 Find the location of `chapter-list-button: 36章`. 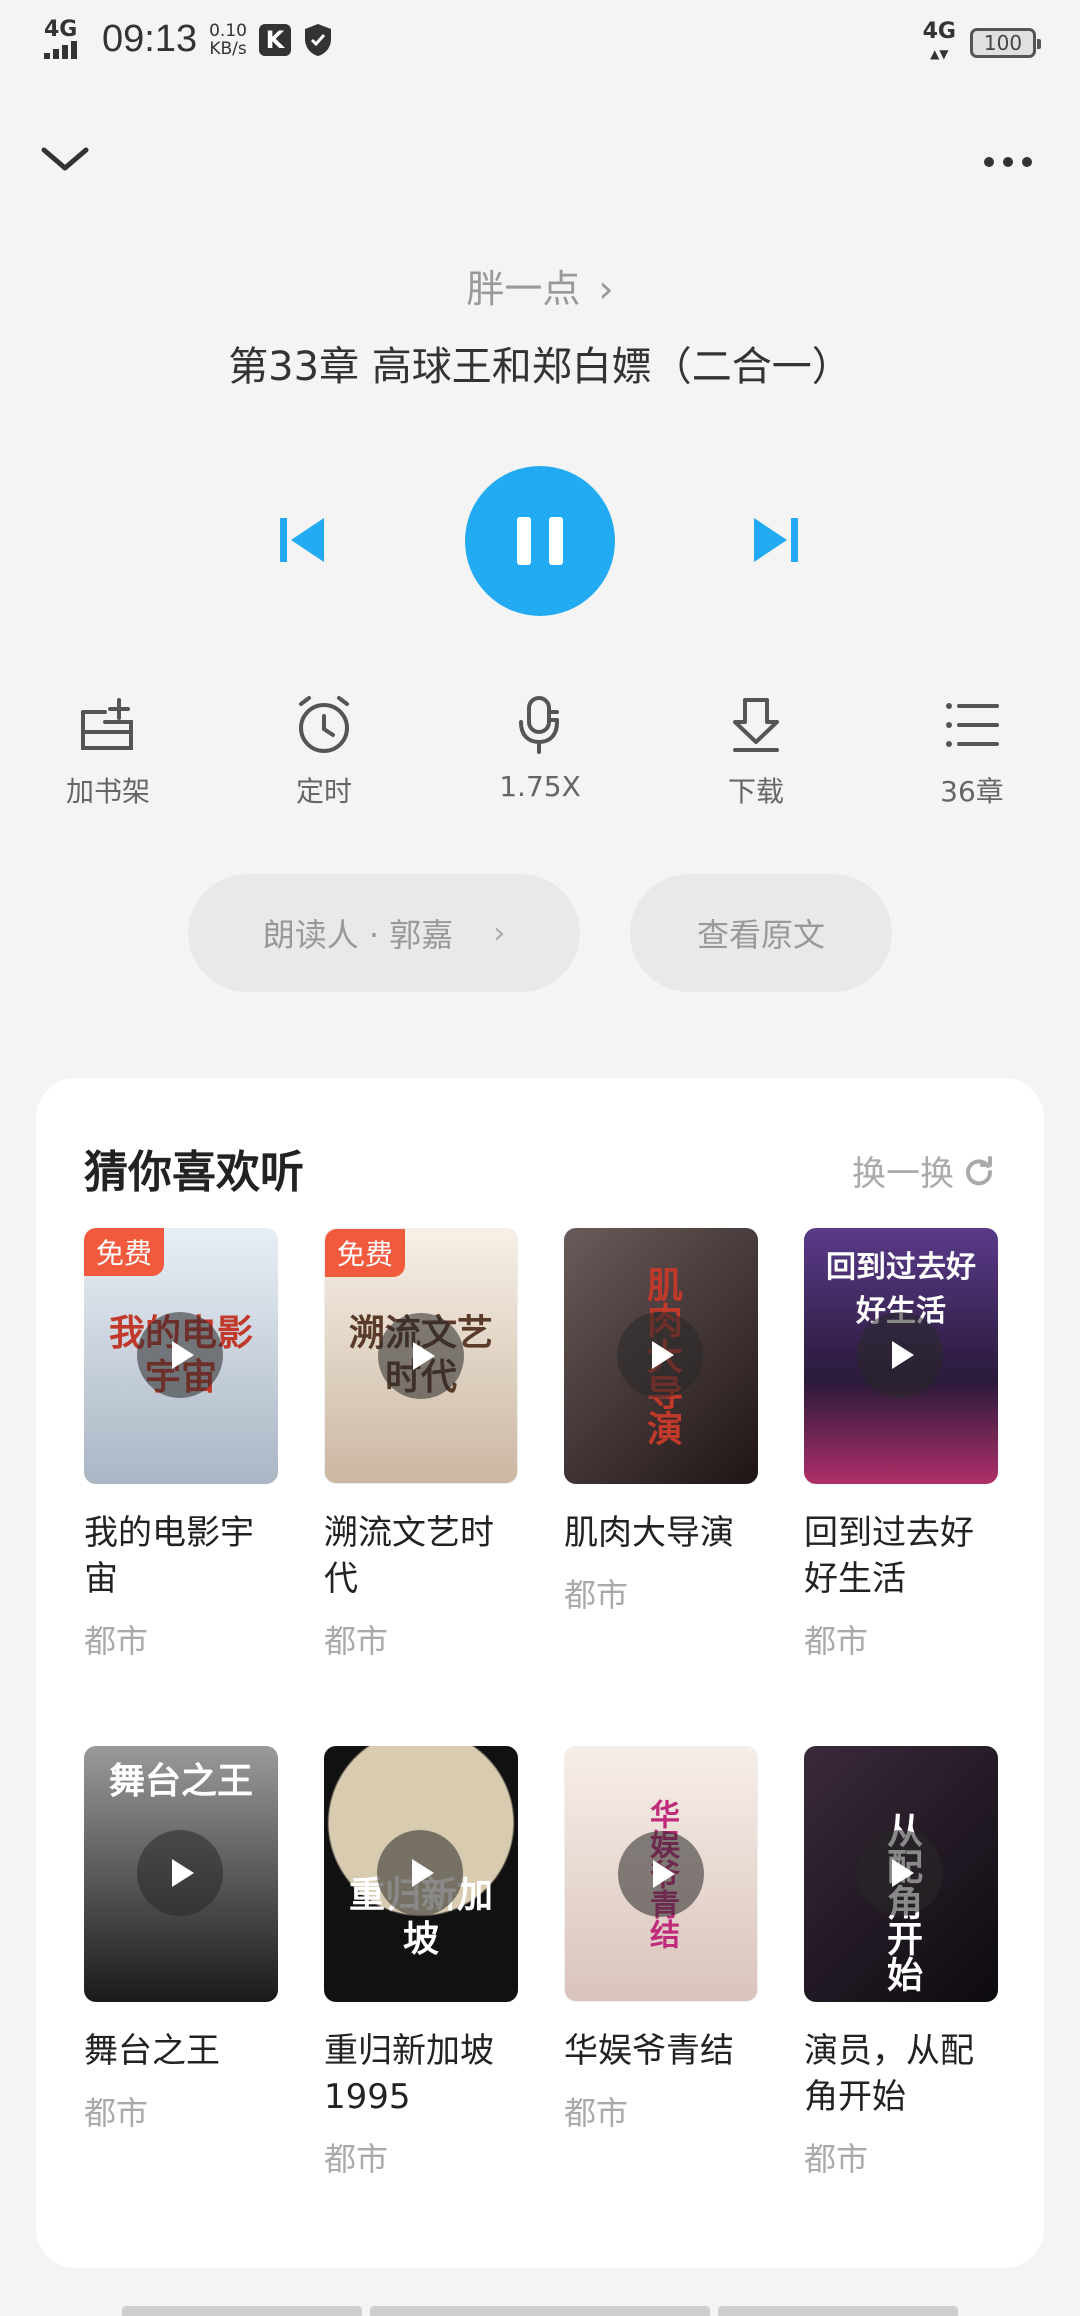

chapter-list-button: 36章 is located at coordinates (972, 751).